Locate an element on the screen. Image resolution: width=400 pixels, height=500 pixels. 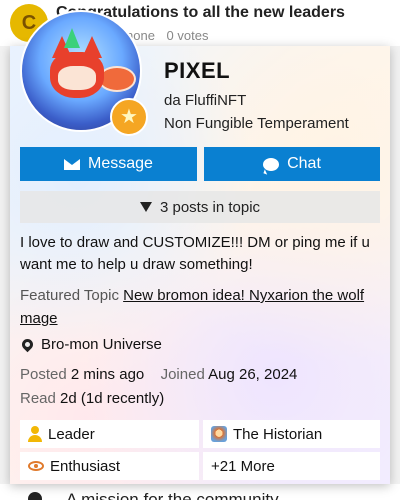
user-location: Bro-mon Universe is located at coordinates (90, 344).